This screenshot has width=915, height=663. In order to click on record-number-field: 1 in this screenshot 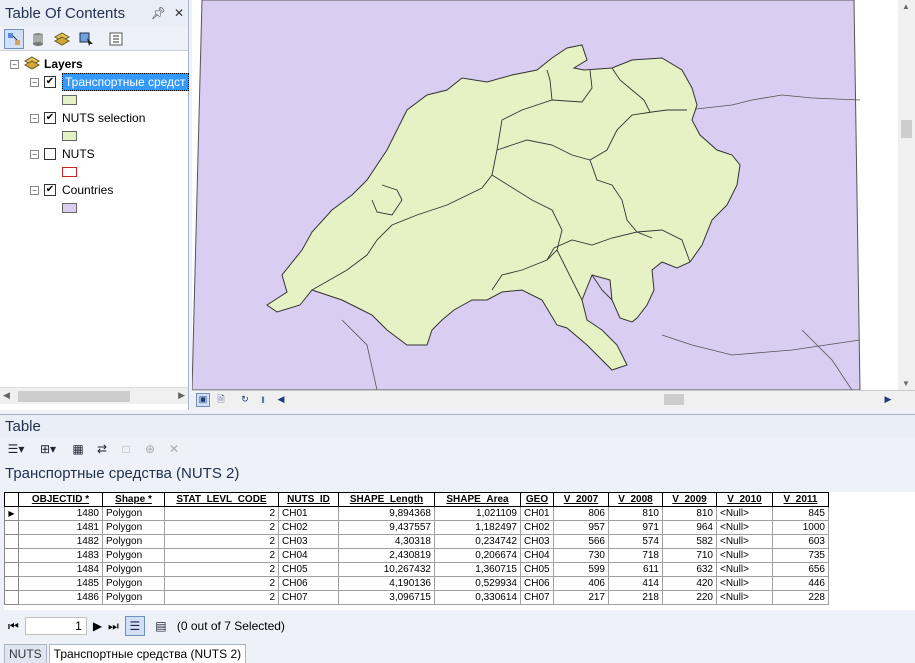, I will do `click(55, 626)`.